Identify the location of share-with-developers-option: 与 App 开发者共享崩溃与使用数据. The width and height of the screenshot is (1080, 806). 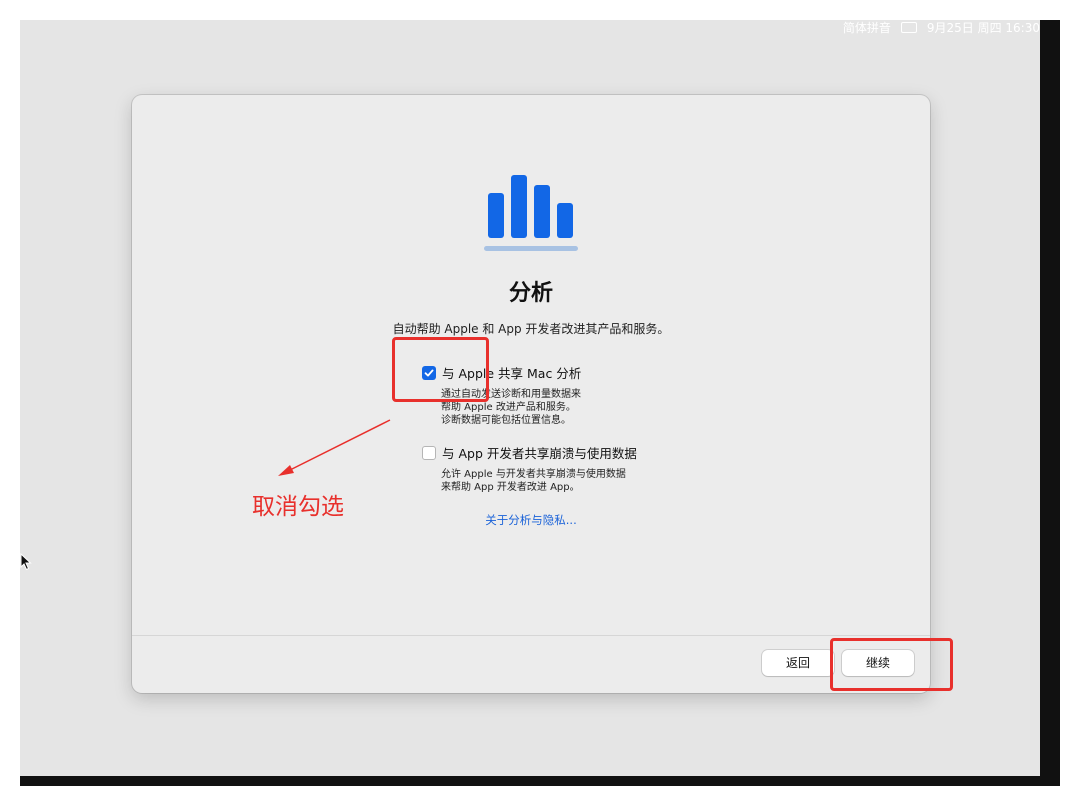
(529, 452).